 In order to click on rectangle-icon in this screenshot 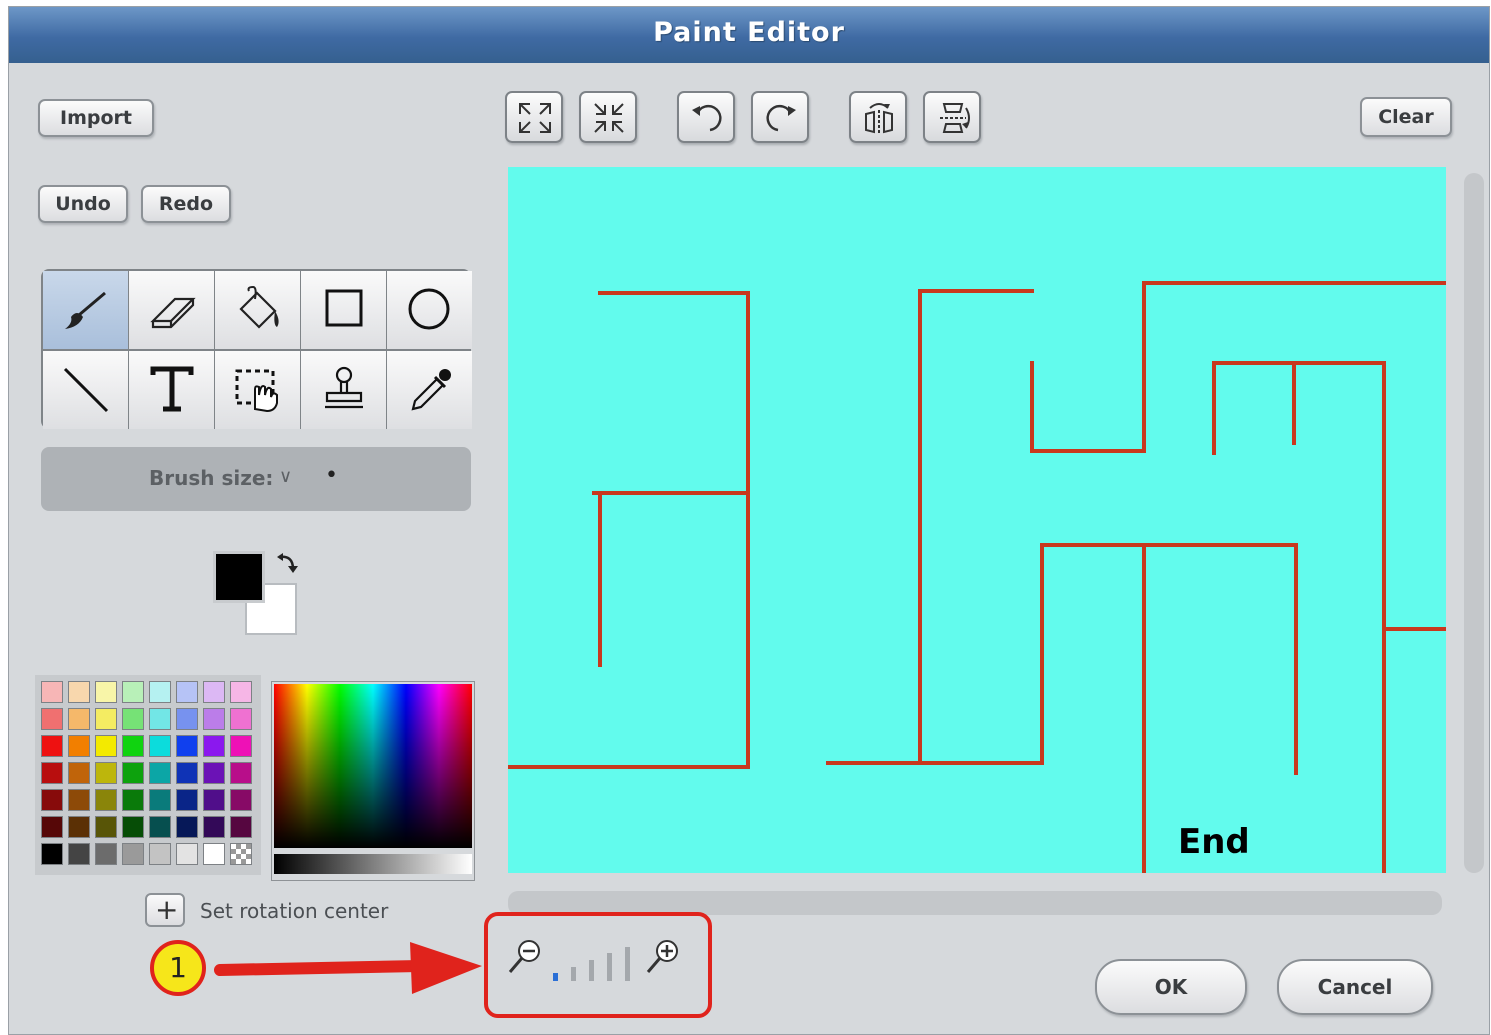, I will do `click(344, 308)`.